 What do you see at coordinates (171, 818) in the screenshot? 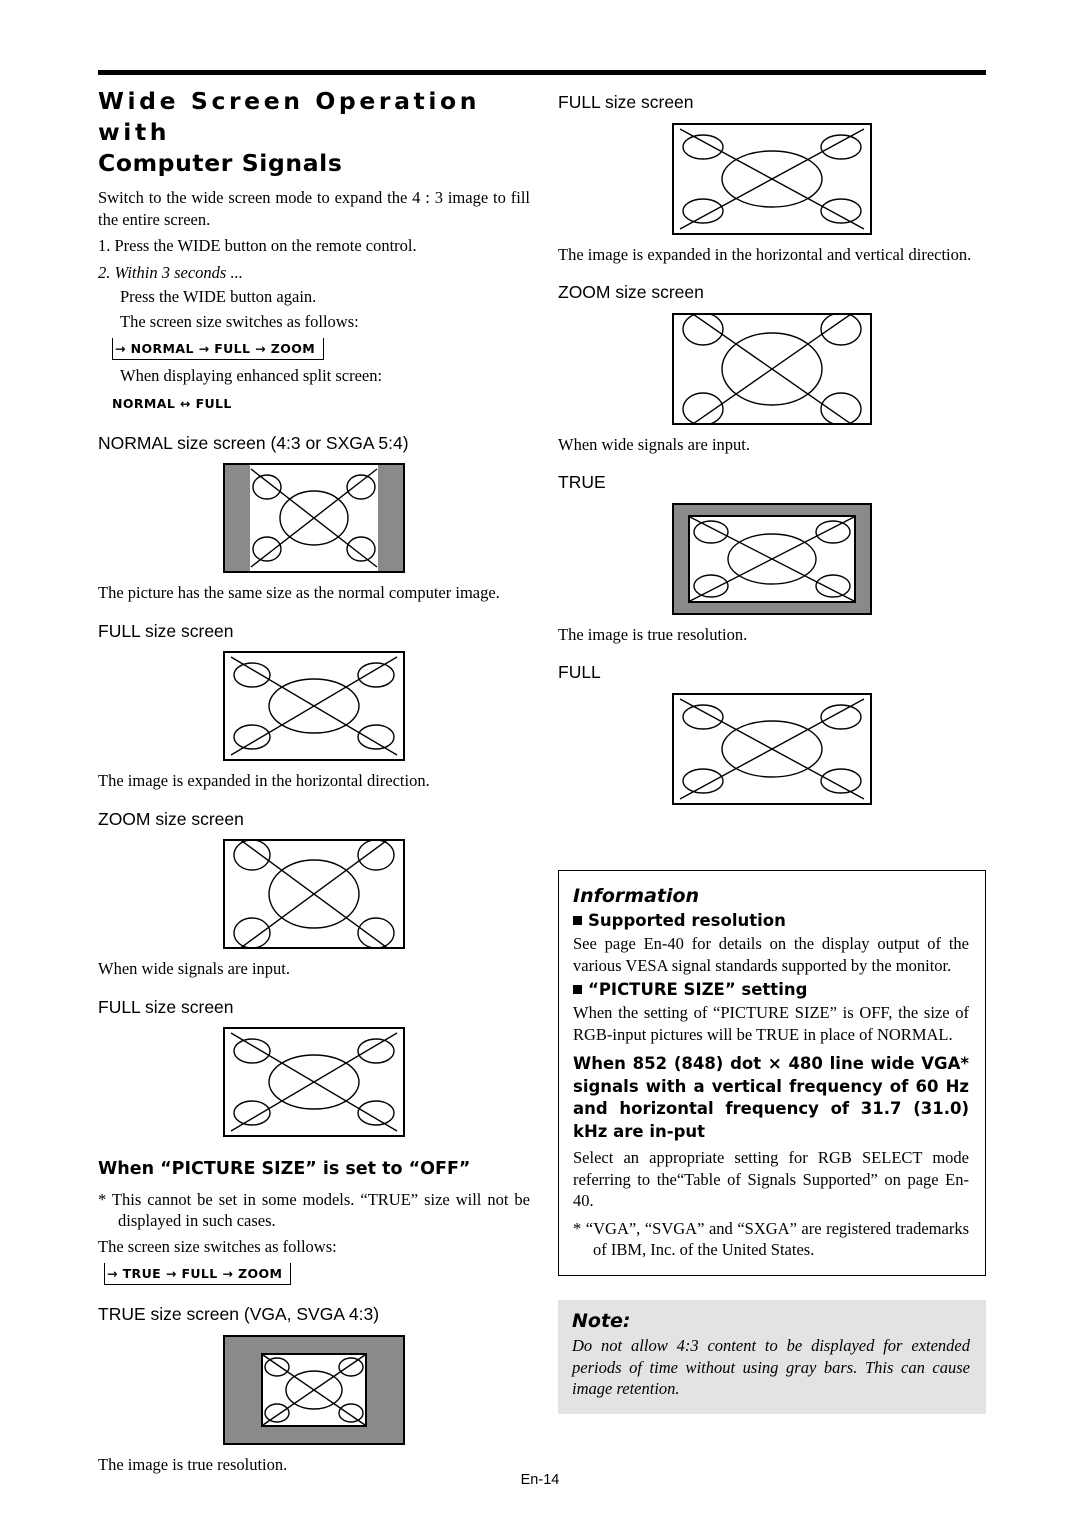
I see `label-zoom-size-screen: ZOOM size screen` at bounding box center [171, 818].